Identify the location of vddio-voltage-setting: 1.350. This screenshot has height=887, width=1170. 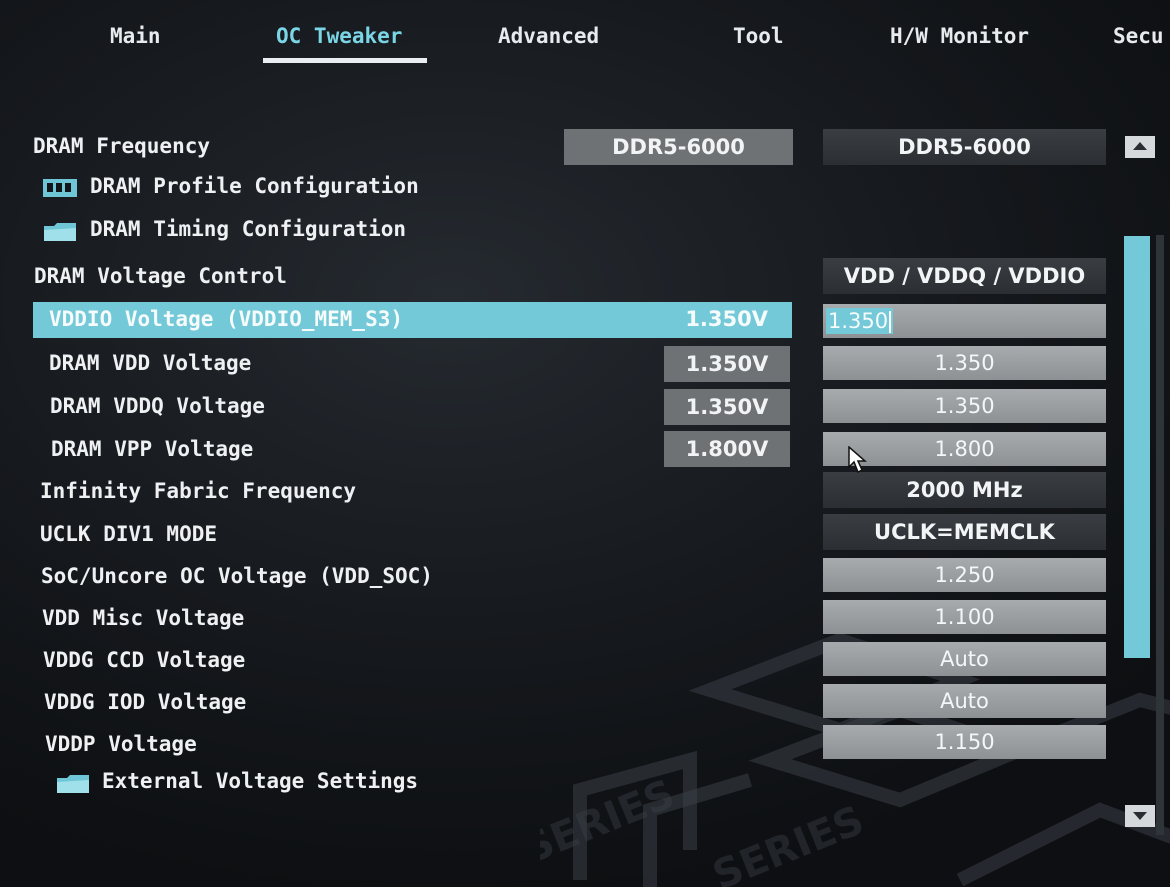
(858, 321).